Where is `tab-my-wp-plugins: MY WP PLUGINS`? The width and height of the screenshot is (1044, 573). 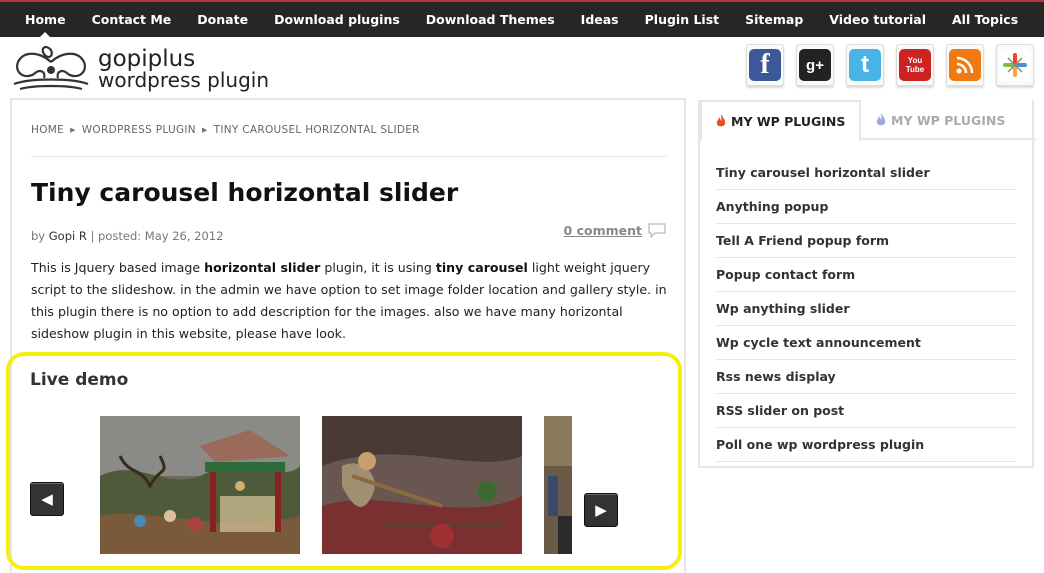
tab-my-wp-plugins: MY WP PLUGINS is located at coordinates (780, 121).